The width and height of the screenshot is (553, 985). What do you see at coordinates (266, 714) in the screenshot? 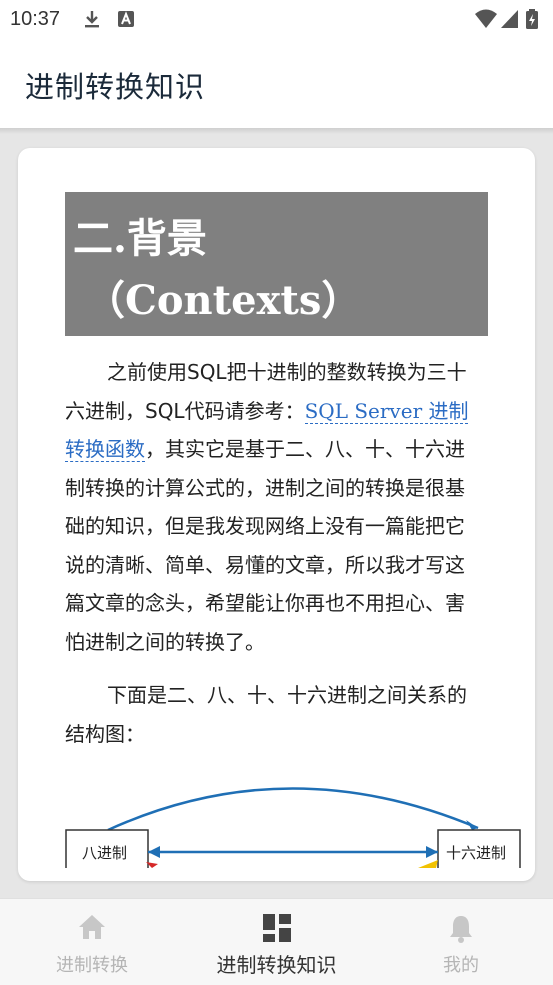
I see `paragraph-text: 下面是二、八、十、十六进制之间关系的结构图：` at bounding box center [266, 714].